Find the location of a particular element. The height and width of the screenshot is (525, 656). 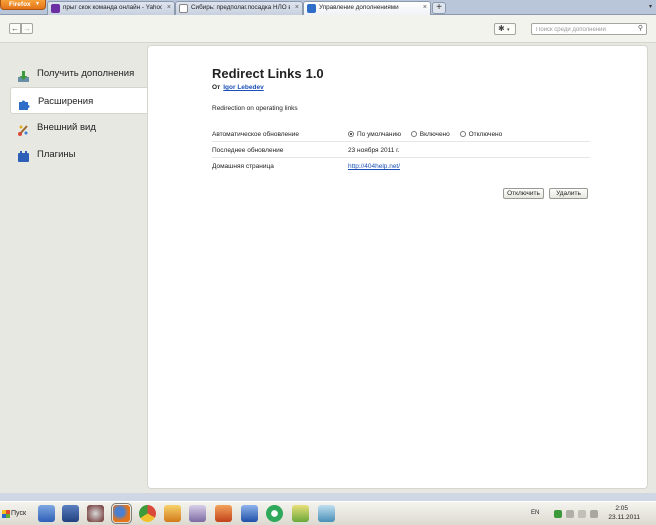

sidebar-item-plugins: Плагины is located at coordinates (78, 154).